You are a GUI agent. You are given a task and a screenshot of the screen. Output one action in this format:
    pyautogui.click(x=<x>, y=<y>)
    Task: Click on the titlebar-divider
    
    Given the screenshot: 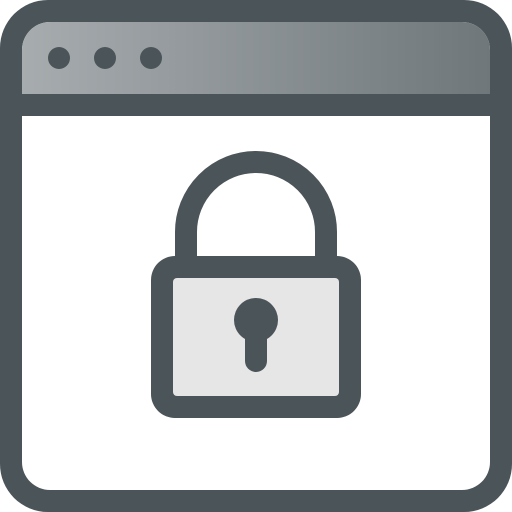 What is the action you would take?
    pyautogui.click(x=256, y=105)
    